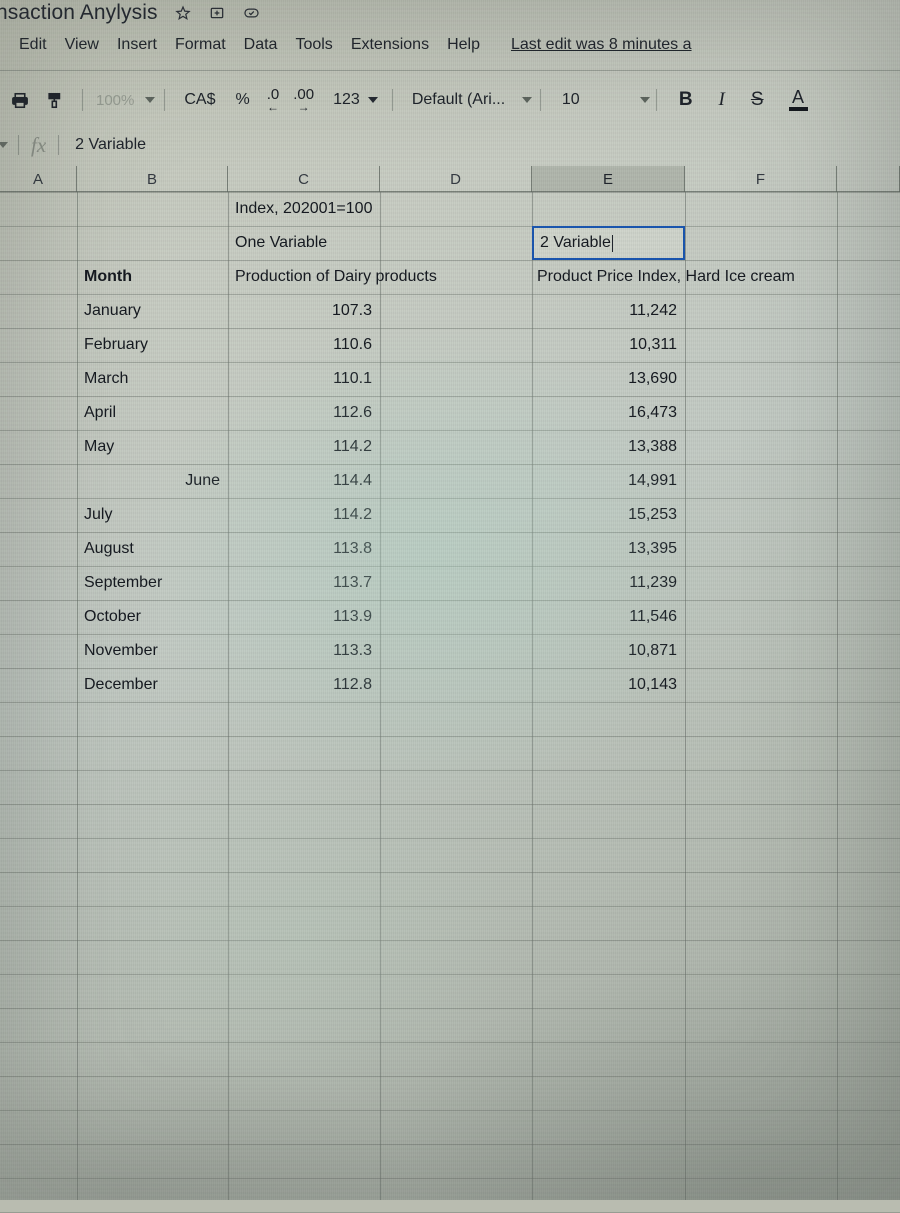 Image resolution: width=900 pixels, height=1213 pixels. What do you see at coordinates (313, 45) in the screenshot?
I see `menu-item-tools: Tools` at bounding box center [313, 45].